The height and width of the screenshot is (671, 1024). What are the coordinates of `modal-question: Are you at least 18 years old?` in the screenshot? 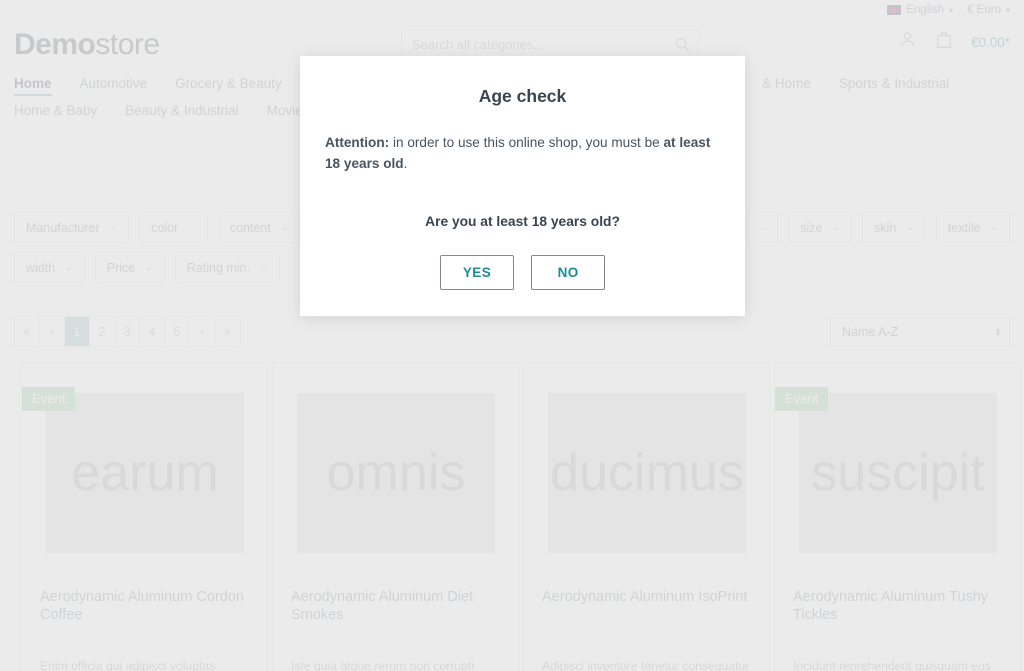 It's located at (522, 222).